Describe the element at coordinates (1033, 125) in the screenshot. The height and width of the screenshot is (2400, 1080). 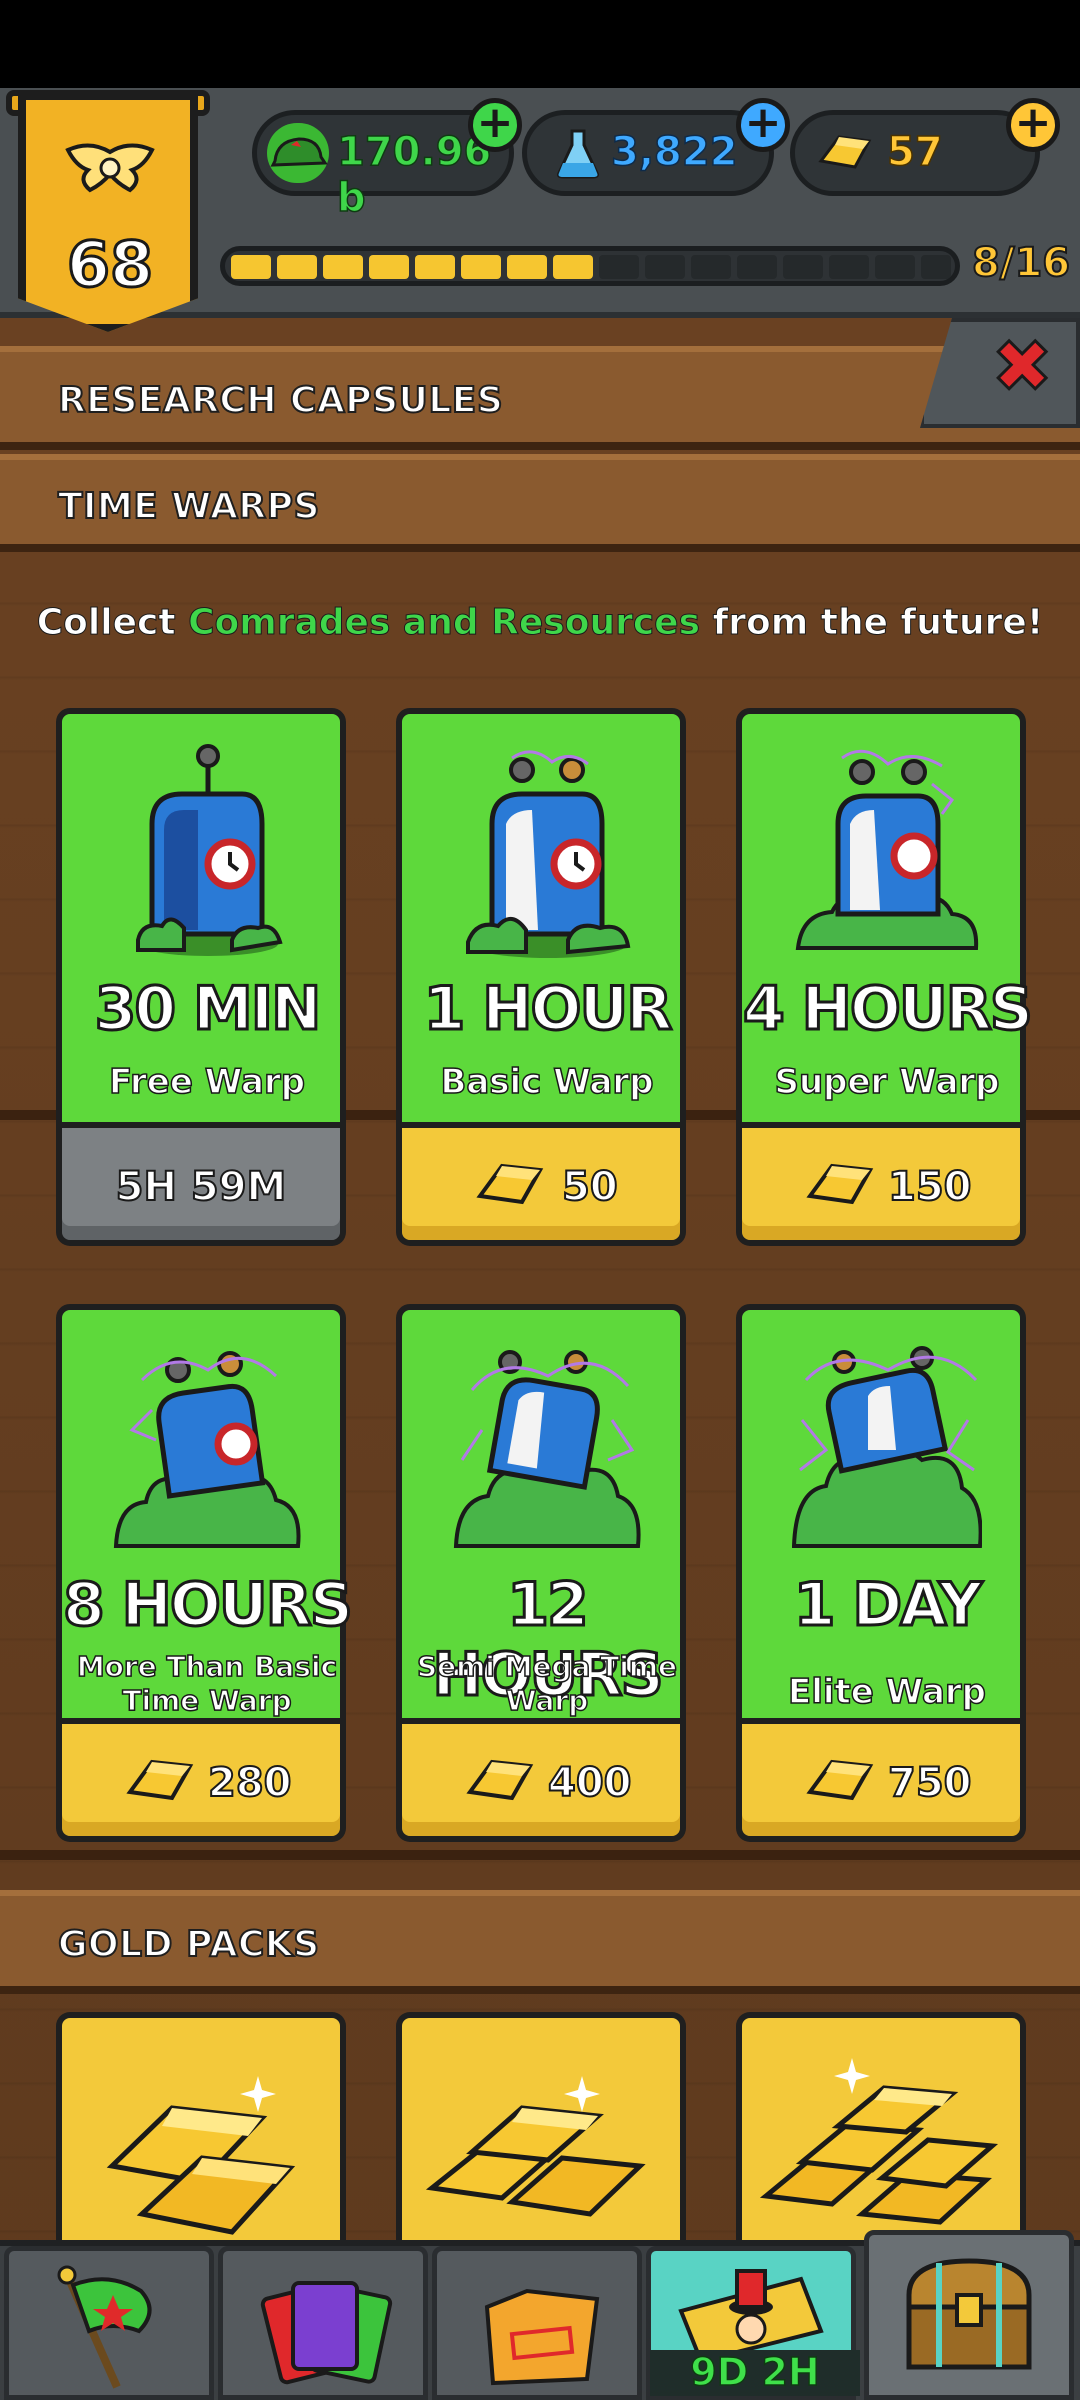
I see `add-gold-button: +` at that location.